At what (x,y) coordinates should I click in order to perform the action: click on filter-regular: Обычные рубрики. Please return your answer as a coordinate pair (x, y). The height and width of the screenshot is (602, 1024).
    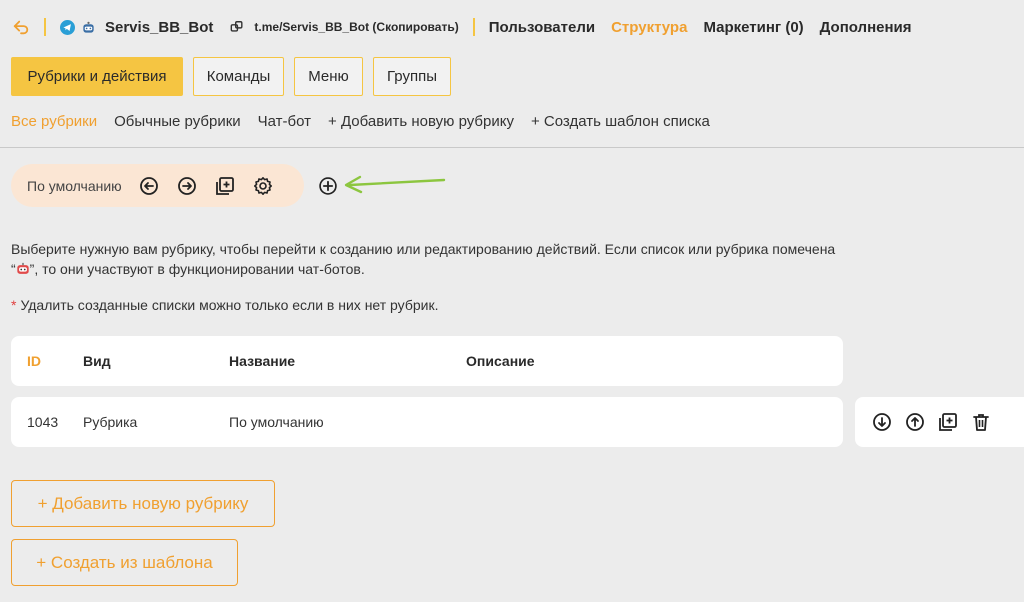
    Looking at the image, I should click on (177, 121).